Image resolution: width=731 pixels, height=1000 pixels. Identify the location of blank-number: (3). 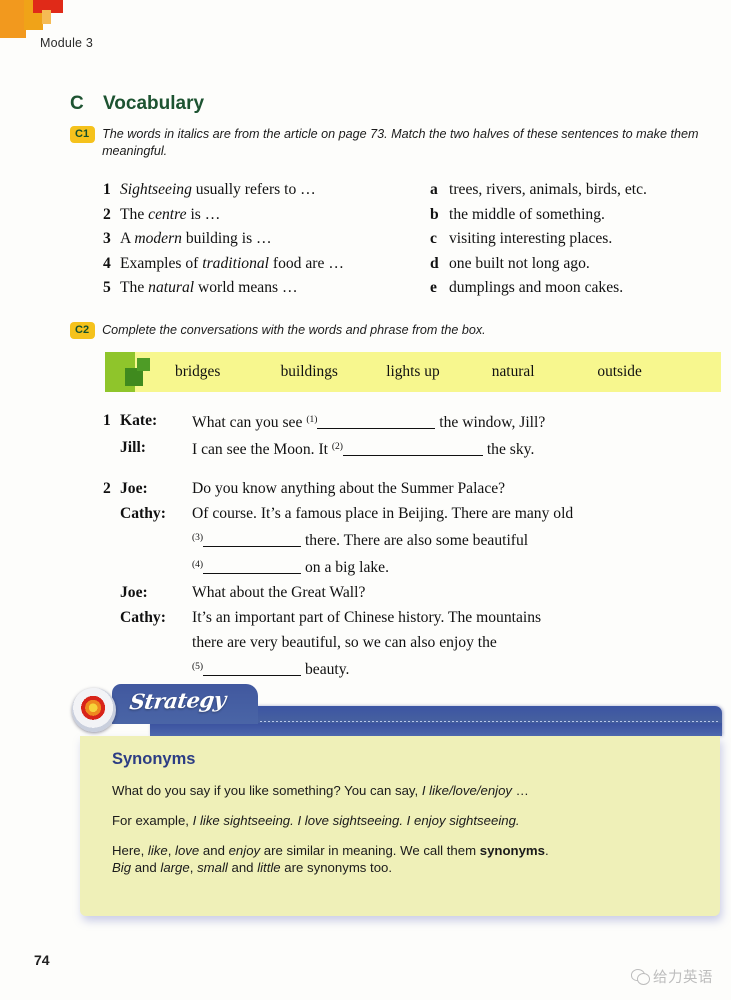
(198, 538).